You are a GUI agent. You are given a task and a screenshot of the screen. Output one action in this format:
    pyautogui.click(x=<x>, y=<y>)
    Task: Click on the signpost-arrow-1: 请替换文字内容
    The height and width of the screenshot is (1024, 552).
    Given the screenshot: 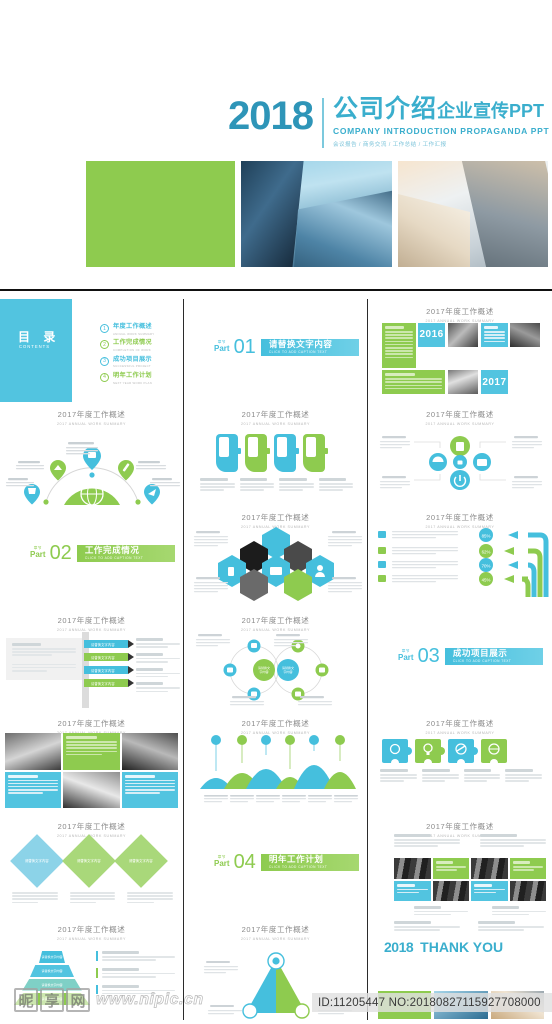 What is the action you would take?
    pyautogui.click(x=109, y=644)
    